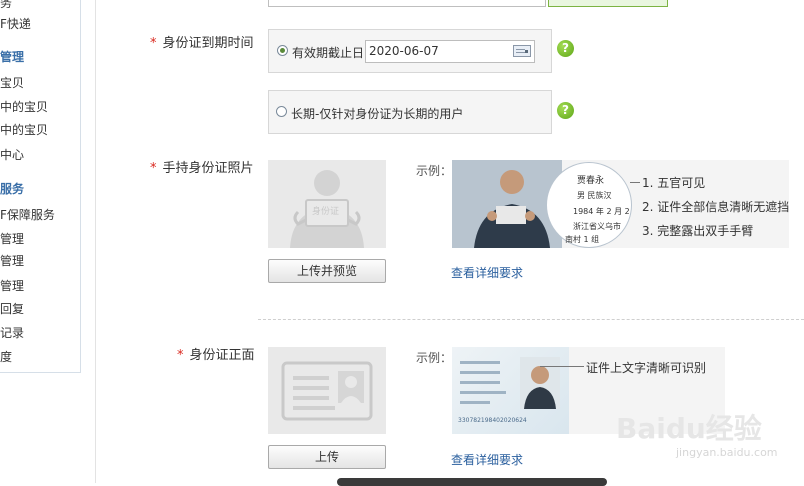  Describe the element at coordinates (689, 428) in the screenshot. I see `baidu-watermark-logo: Baidu经验` at that location.